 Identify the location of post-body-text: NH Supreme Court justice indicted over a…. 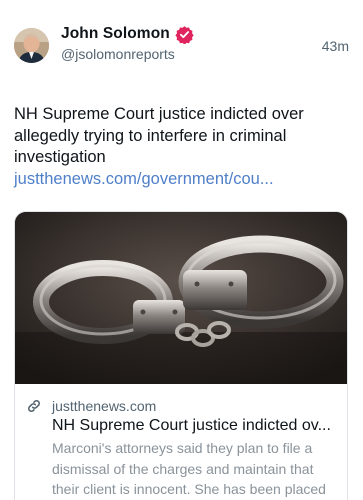
(159, 135).